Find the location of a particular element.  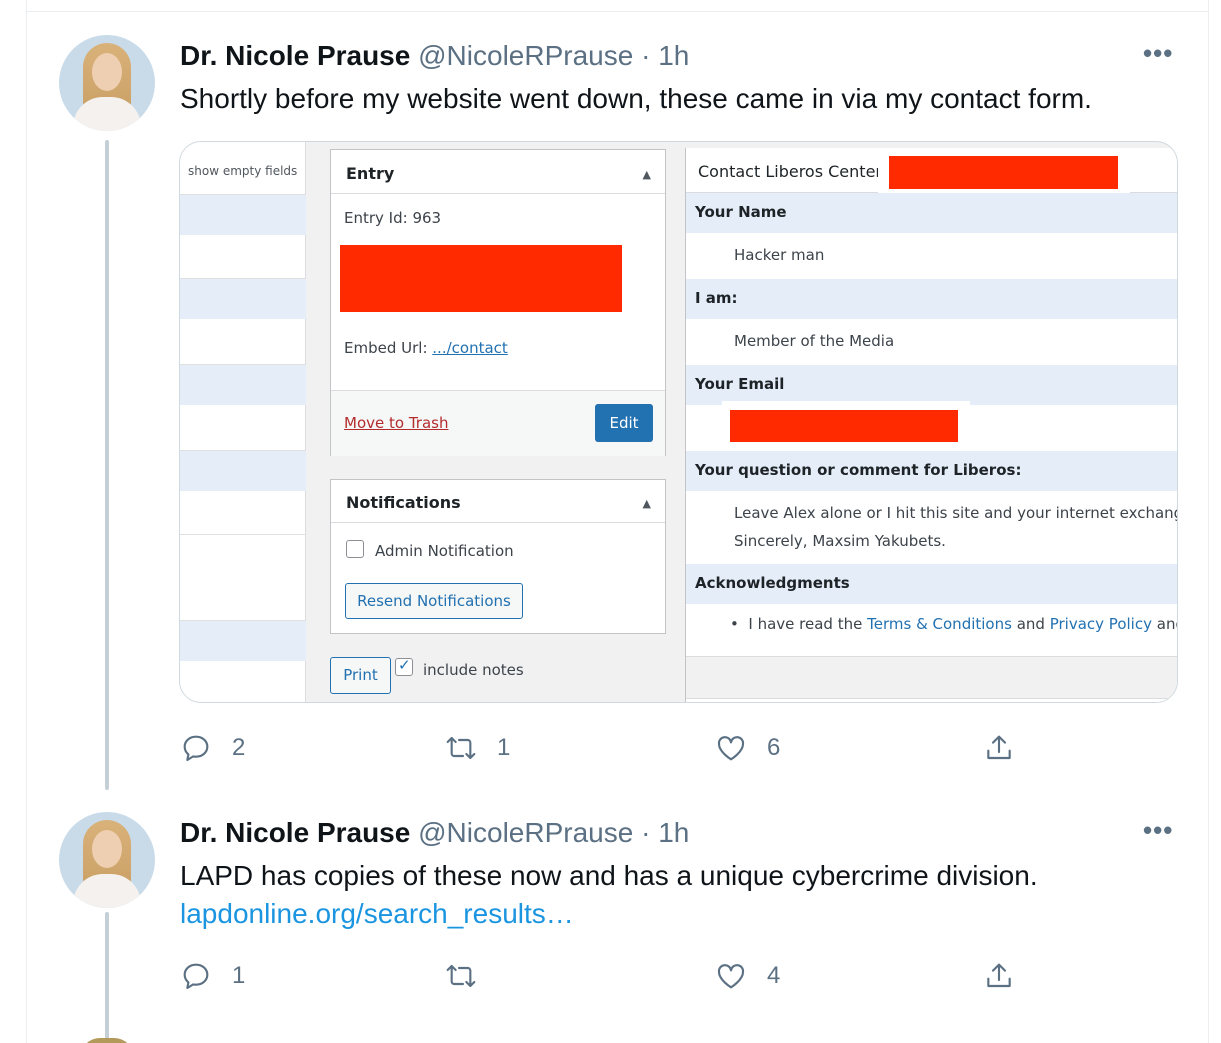

field-label-row: Acknowledgments is located at coordinates (931, 584).